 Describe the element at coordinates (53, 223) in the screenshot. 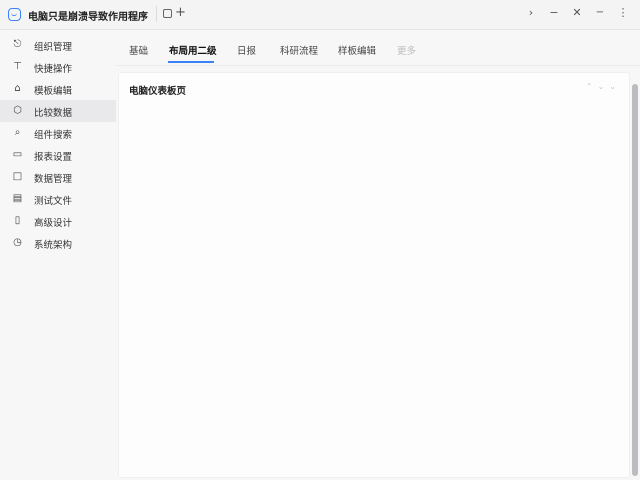

I see `sidebar-item-label: 高级设计` at that location.